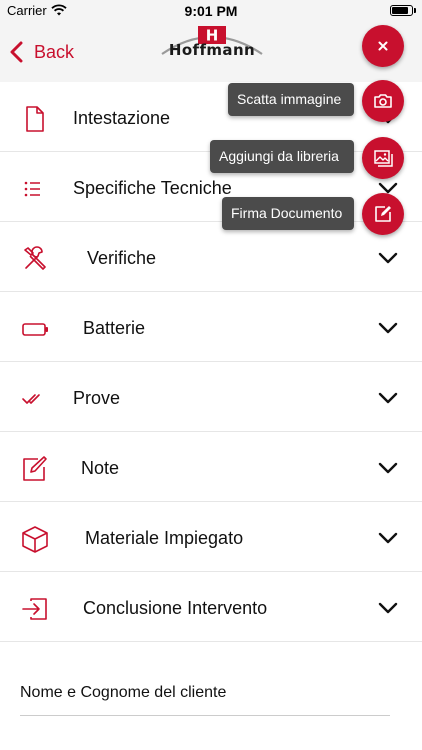  I want to click on fab-close-button, so click(383, 46).